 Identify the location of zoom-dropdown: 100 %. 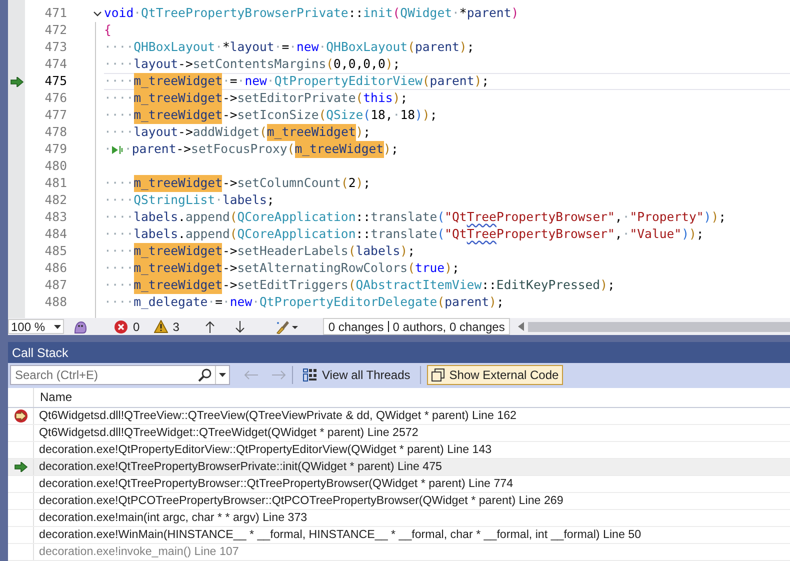
(36, 326).